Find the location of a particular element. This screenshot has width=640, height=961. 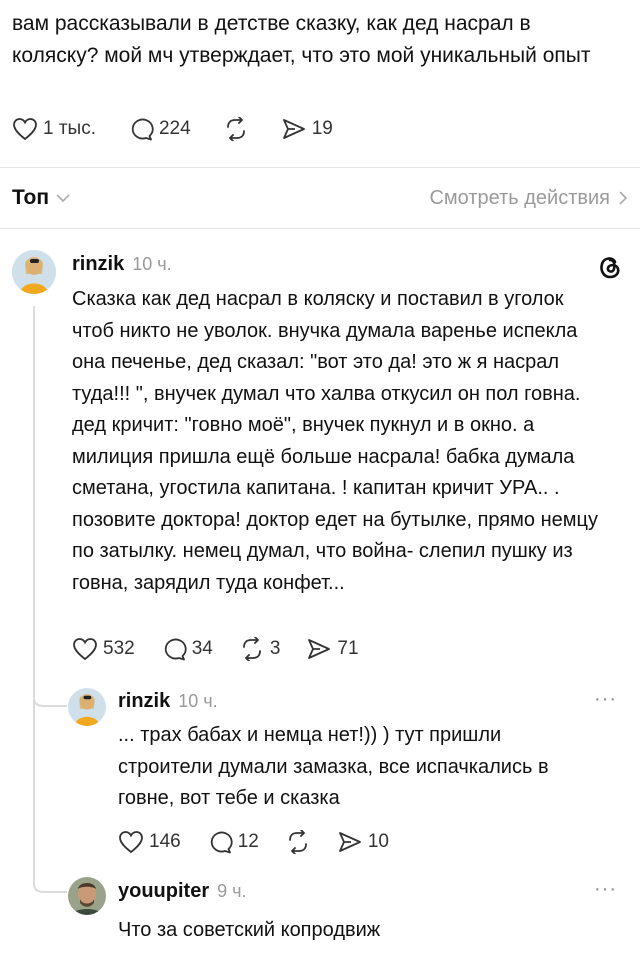

username: youupiter is located at coordinates (163, 891).